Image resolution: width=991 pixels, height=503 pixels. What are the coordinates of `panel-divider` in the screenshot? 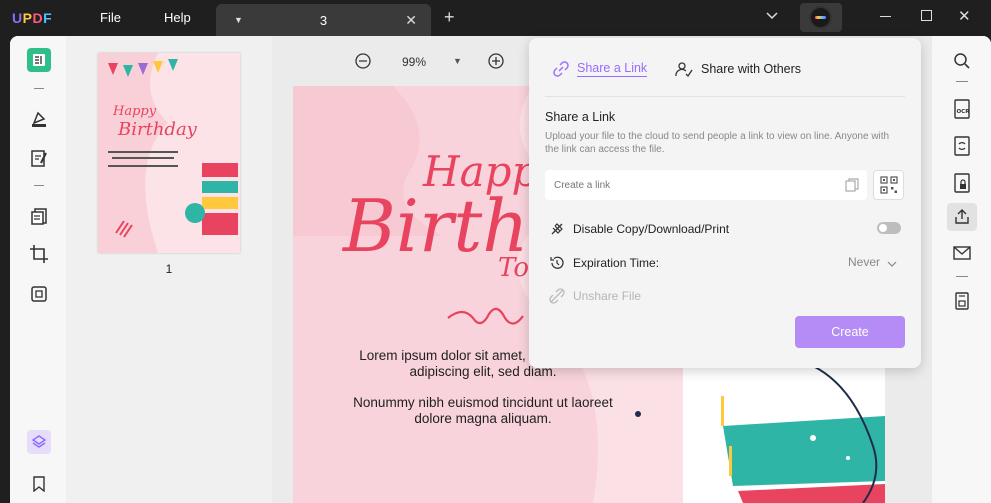 It's located at (725, 96).